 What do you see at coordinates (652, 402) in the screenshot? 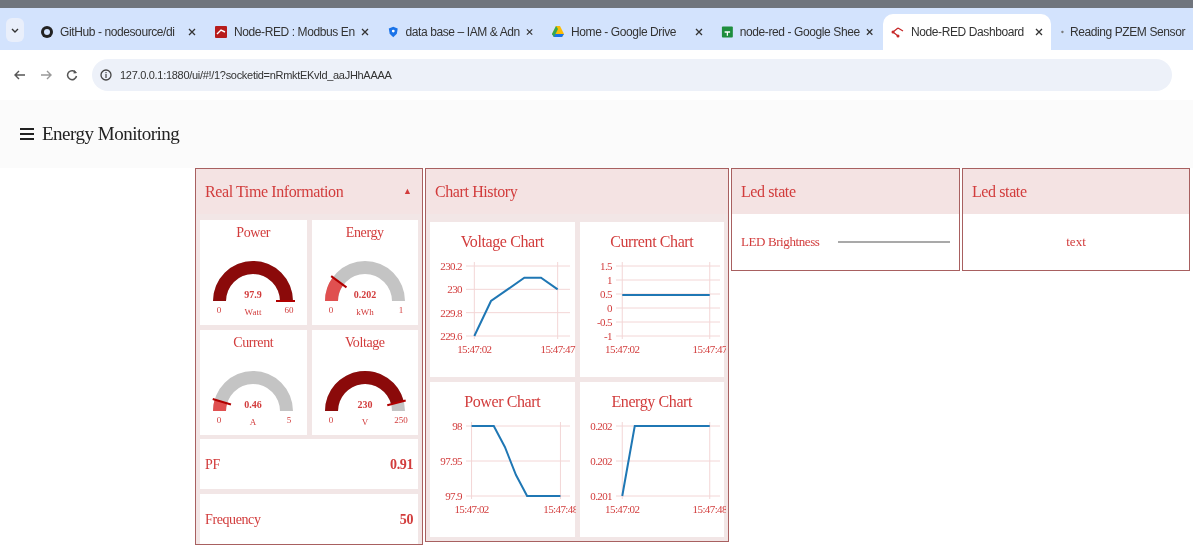
I see `chart-title: Energy Chart` at bounding box center [652, 402].